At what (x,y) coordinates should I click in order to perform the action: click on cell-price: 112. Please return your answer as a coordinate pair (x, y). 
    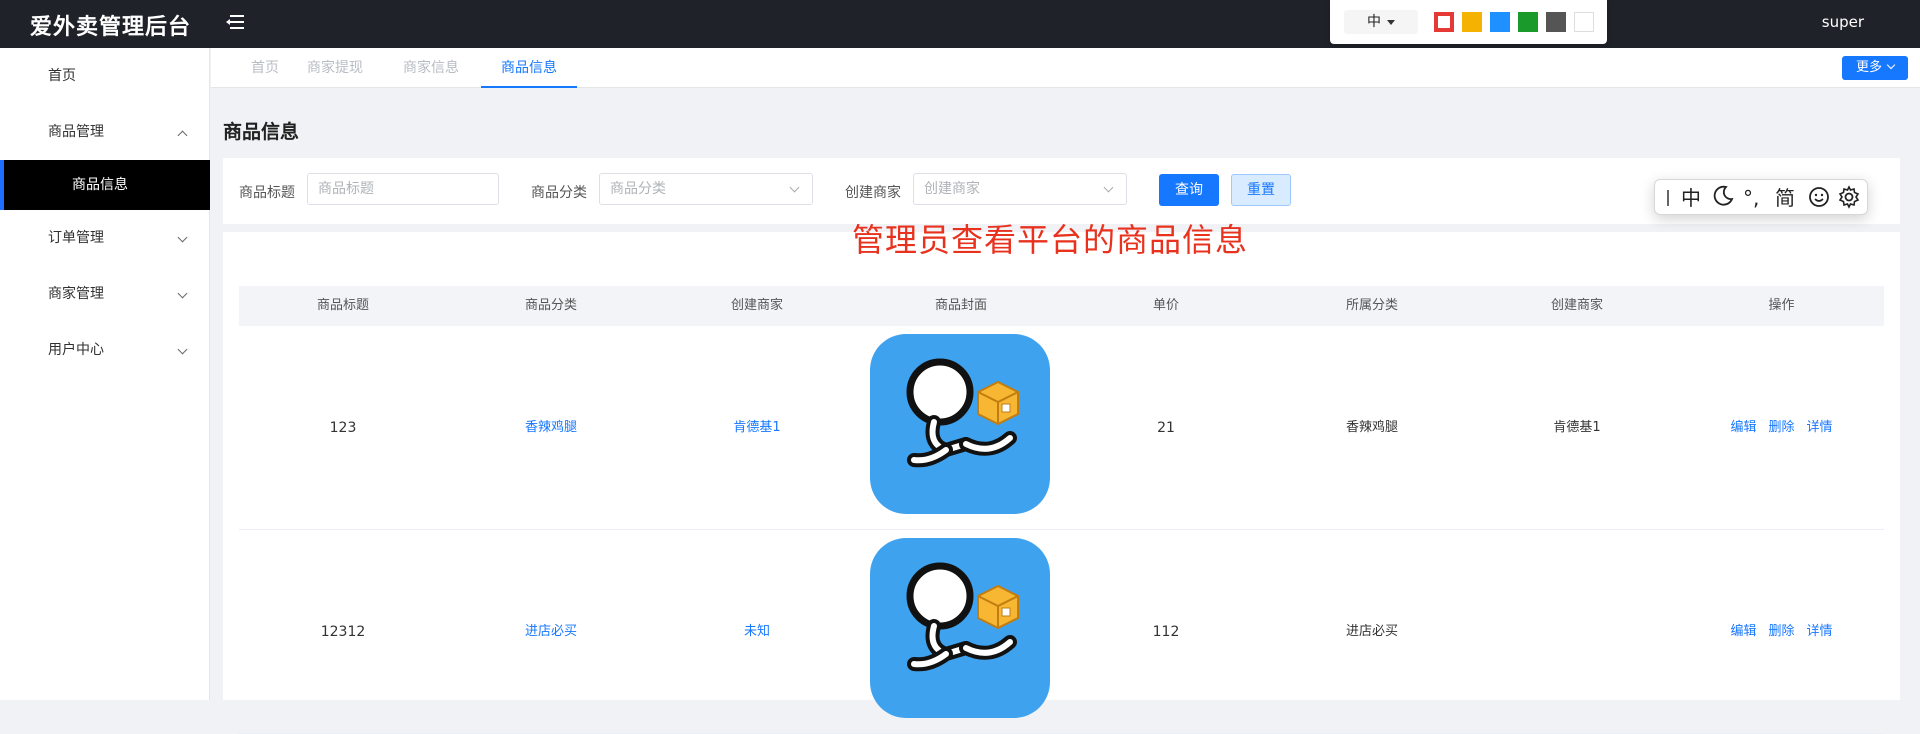
    Looking at the image, I should click on (1166, 632).